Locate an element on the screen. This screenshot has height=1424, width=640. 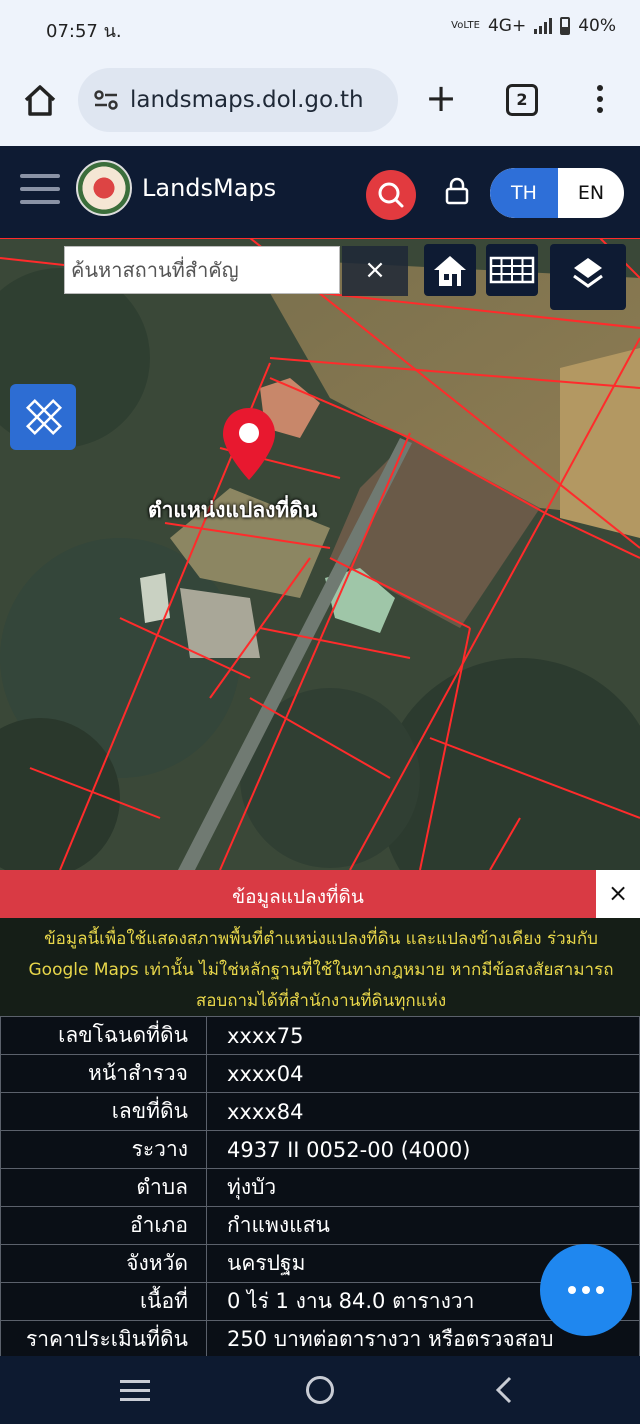
close-panel-button: × is located at coordinates (618, 894).